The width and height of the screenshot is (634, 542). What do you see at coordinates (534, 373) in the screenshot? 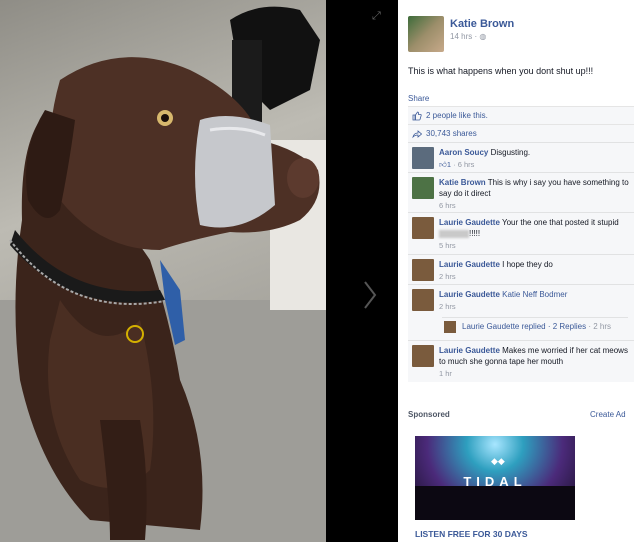
I see `comment-time: 1 hr` at bounding box center [534, 373].